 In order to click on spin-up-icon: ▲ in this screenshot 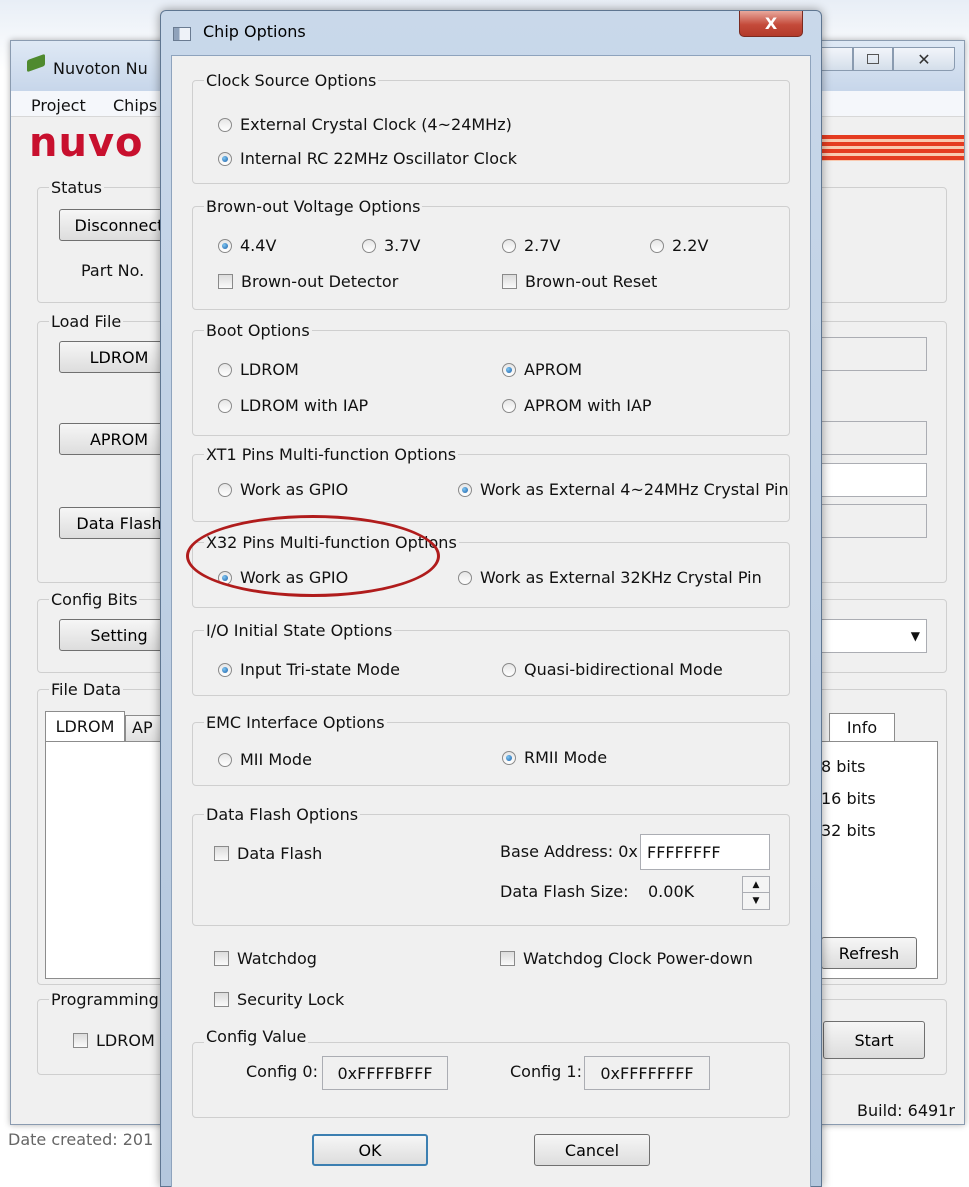, I will do `click(756, 885)`.